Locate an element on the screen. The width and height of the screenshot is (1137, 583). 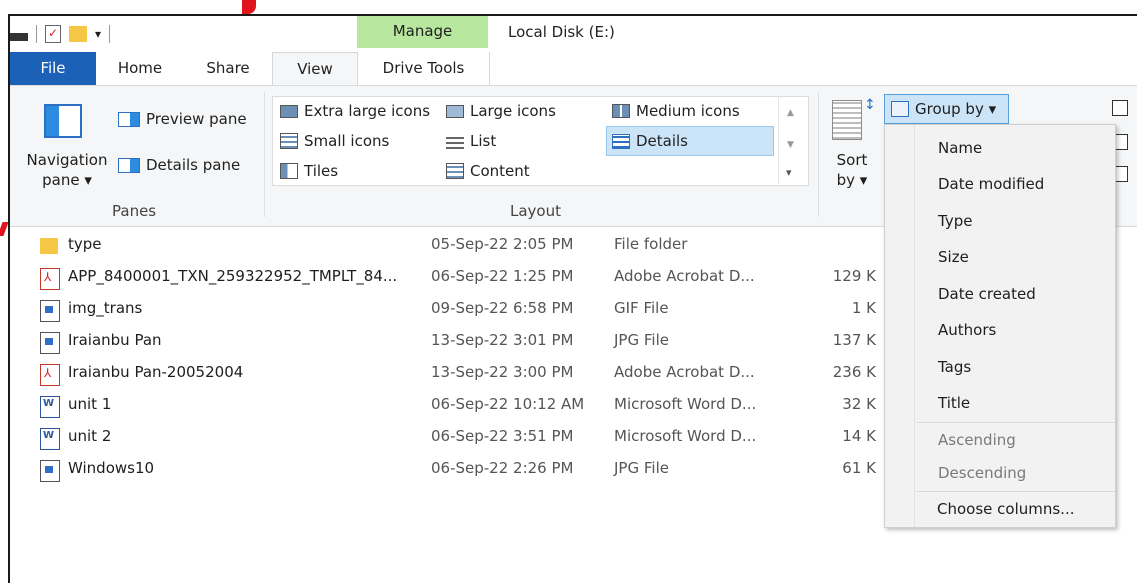
file-date-modified: 09-Sep-22 6:58 PM is located at coordinates (502, 308).